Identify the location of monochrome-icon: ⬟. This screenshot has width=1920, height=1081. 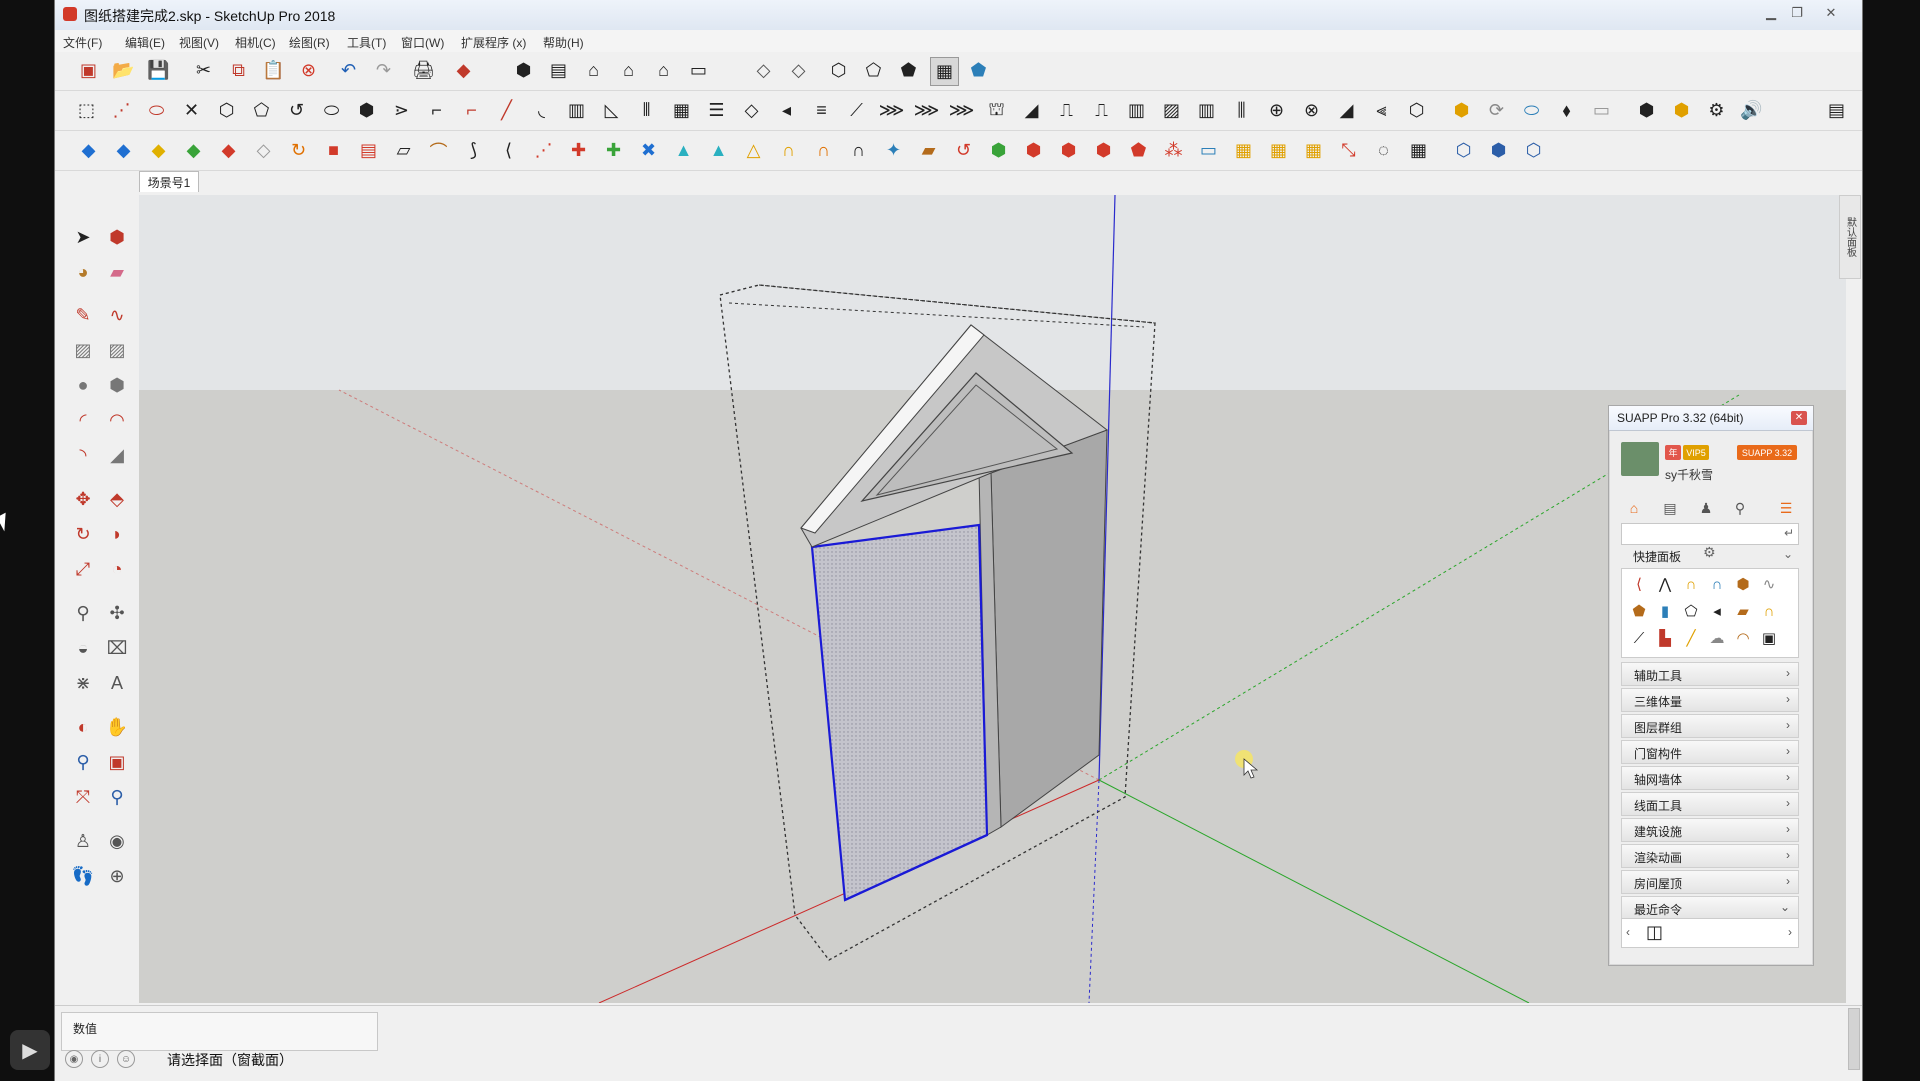
(978, 70).